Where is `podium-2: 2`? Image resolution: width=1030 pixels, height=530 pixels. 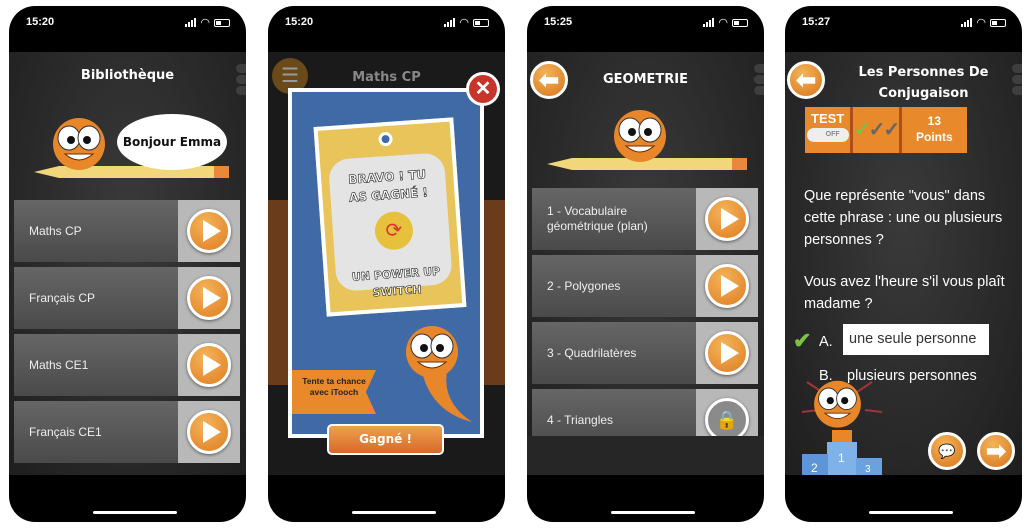
podium-2: 2 is located at coordinates (814, 468).